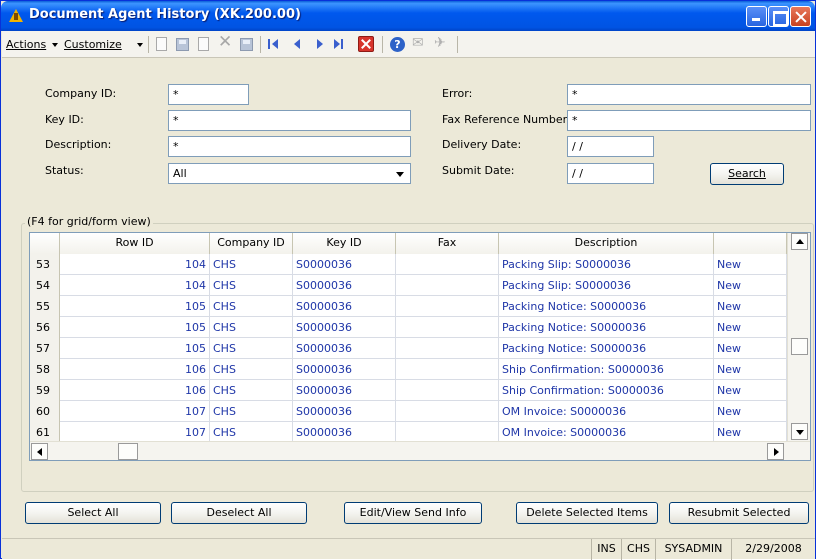 This screenshot has width=816, height=560. Describe the element at coordinates (45, 348) in the screenshot. I see `row-indicator: 57` at that location.